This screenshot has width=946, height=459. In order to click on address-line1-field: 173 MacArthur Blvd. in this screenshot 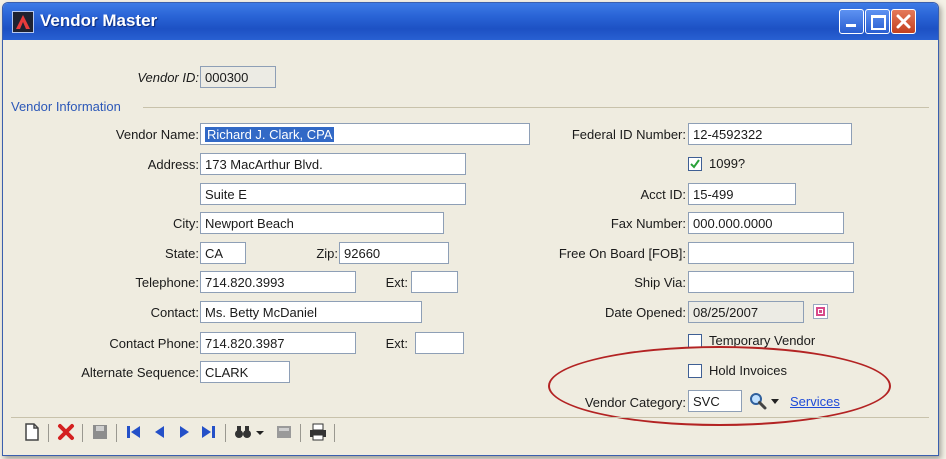, I will do `click(333, 164)`.